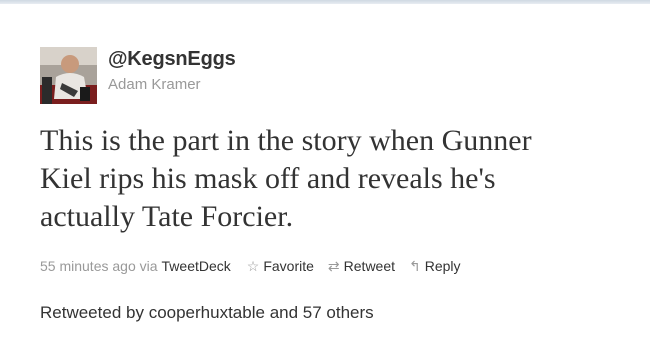 The image size is (650, 343). What do you see at coordinates (172, 59) in the screenshot?
I see `screen-name: @KegsnEggs` at bounding box center [172, 59].